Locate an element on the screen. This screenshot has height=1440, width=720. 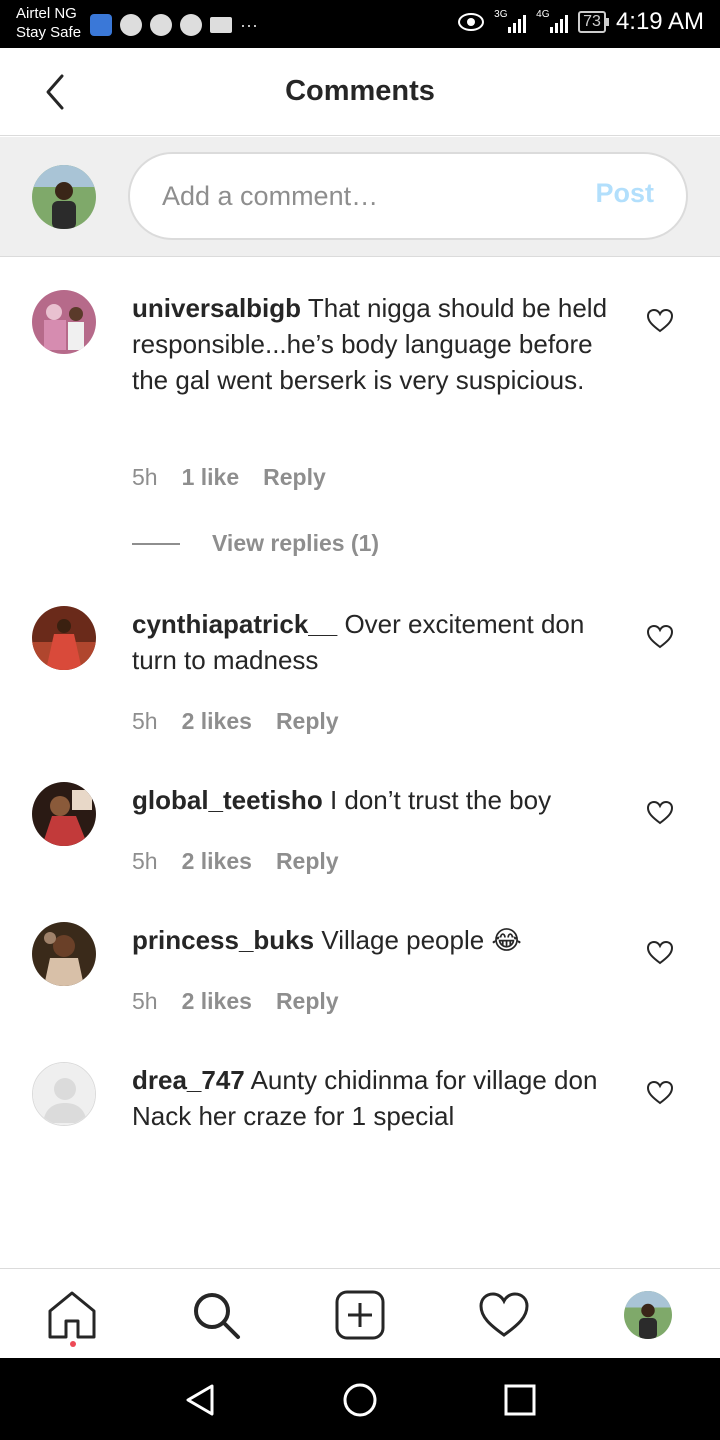
new-post-icon is located at coordinates (360, 1315).